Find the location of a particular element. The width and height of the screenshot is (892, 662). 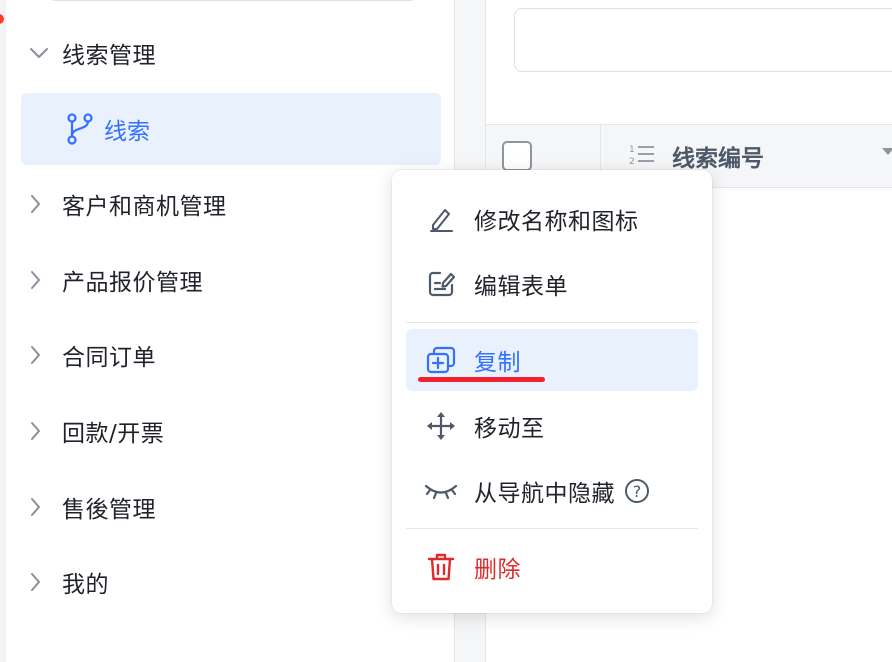

sidebar-group-payments: 回款/开票 is located at coordinates (96, 431).